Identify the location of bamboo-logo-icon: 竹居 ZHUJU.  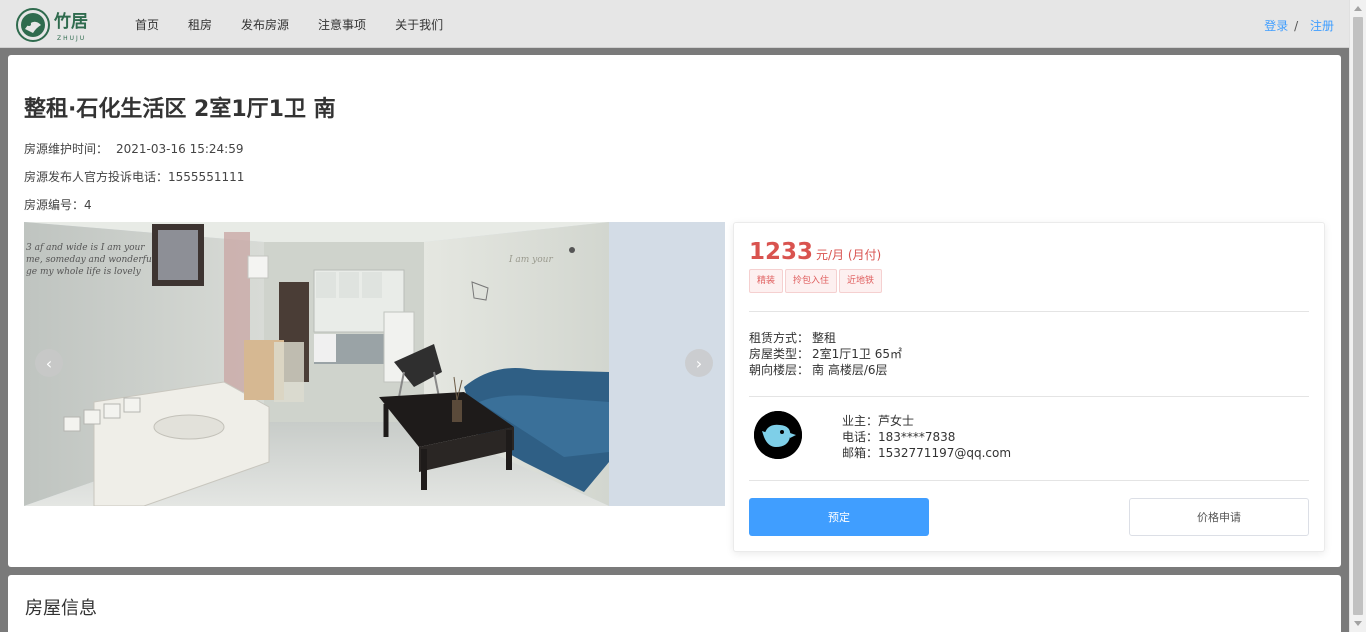
(52, 25).